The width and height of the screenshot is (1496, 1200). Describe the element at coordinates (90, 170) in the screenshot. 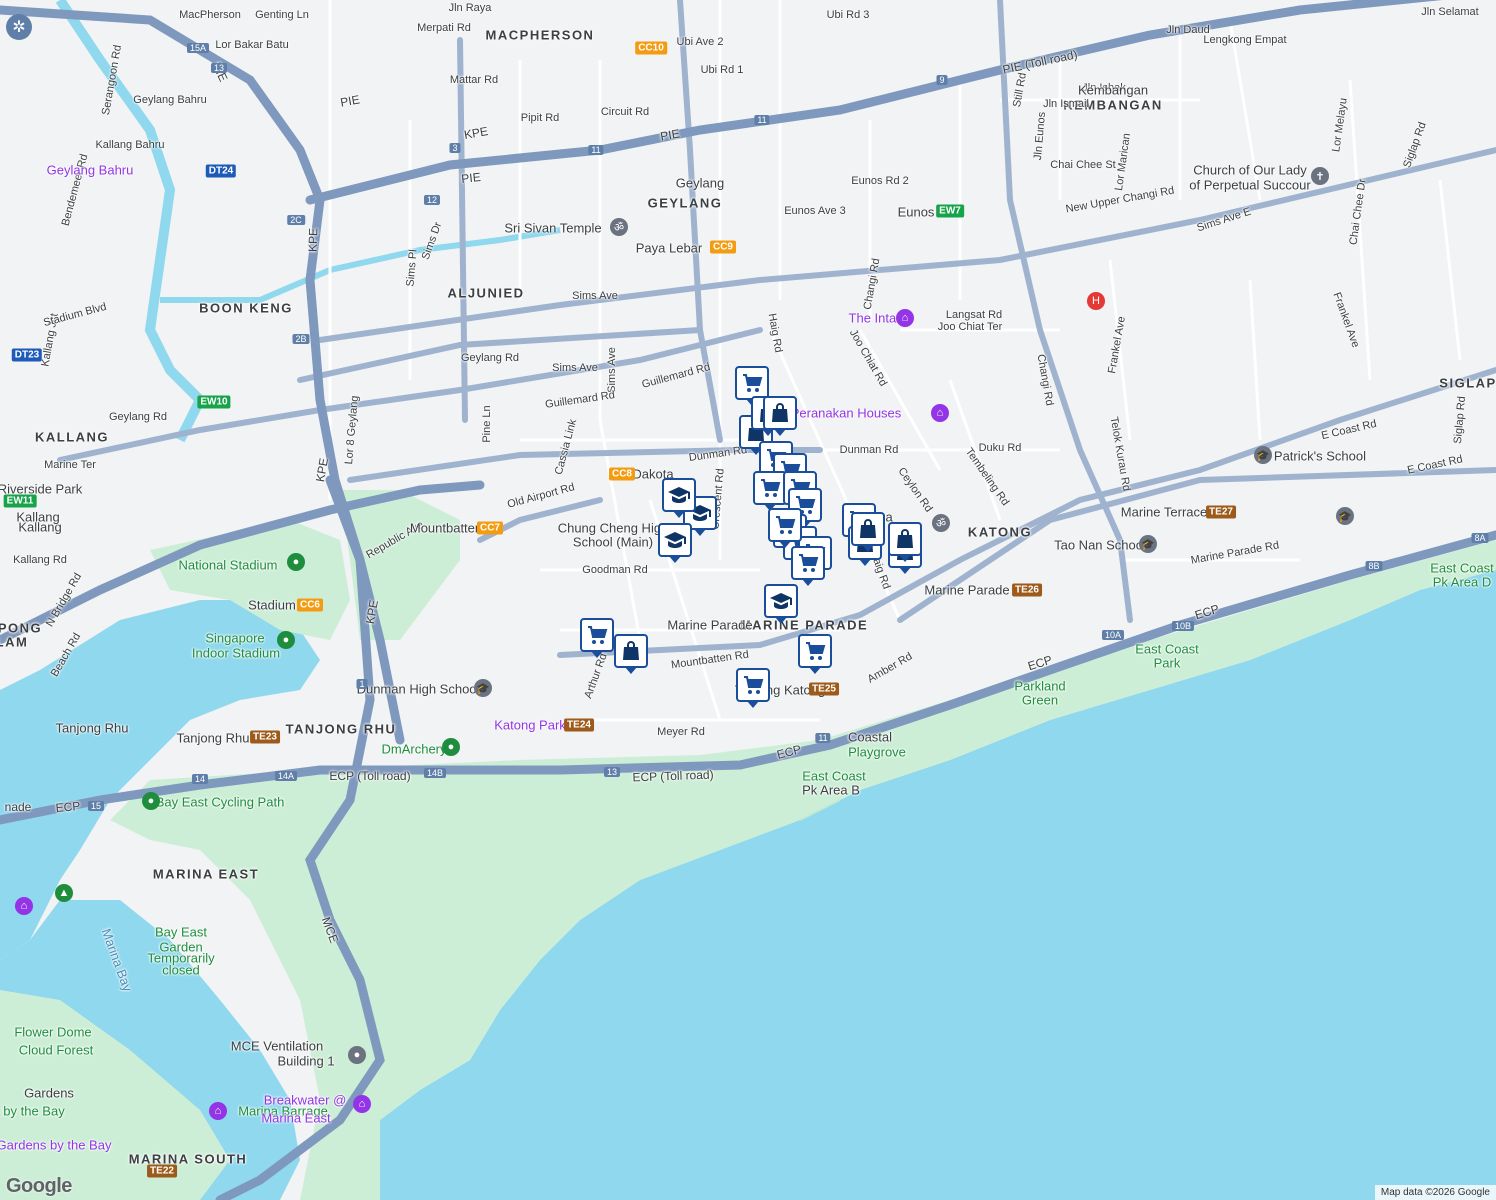

I see `poi-label: Geylang Bahru` at that location.